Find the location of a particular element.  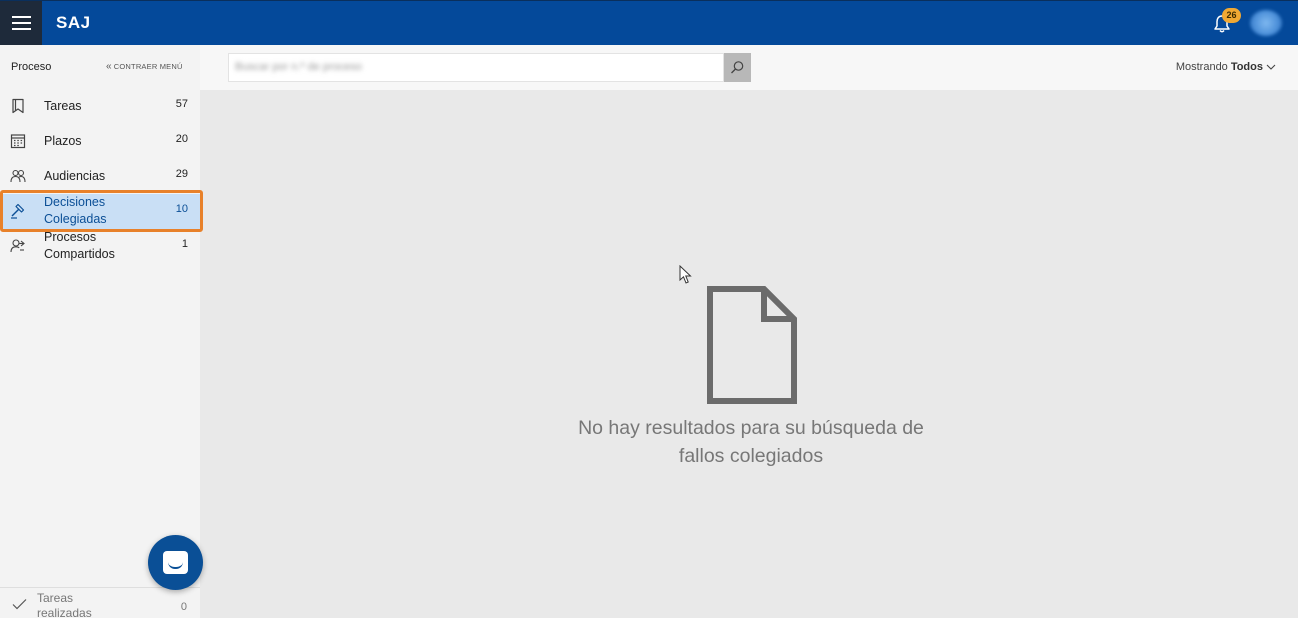

sidebar-item-count: 1 is located at coordinates (184, 244).